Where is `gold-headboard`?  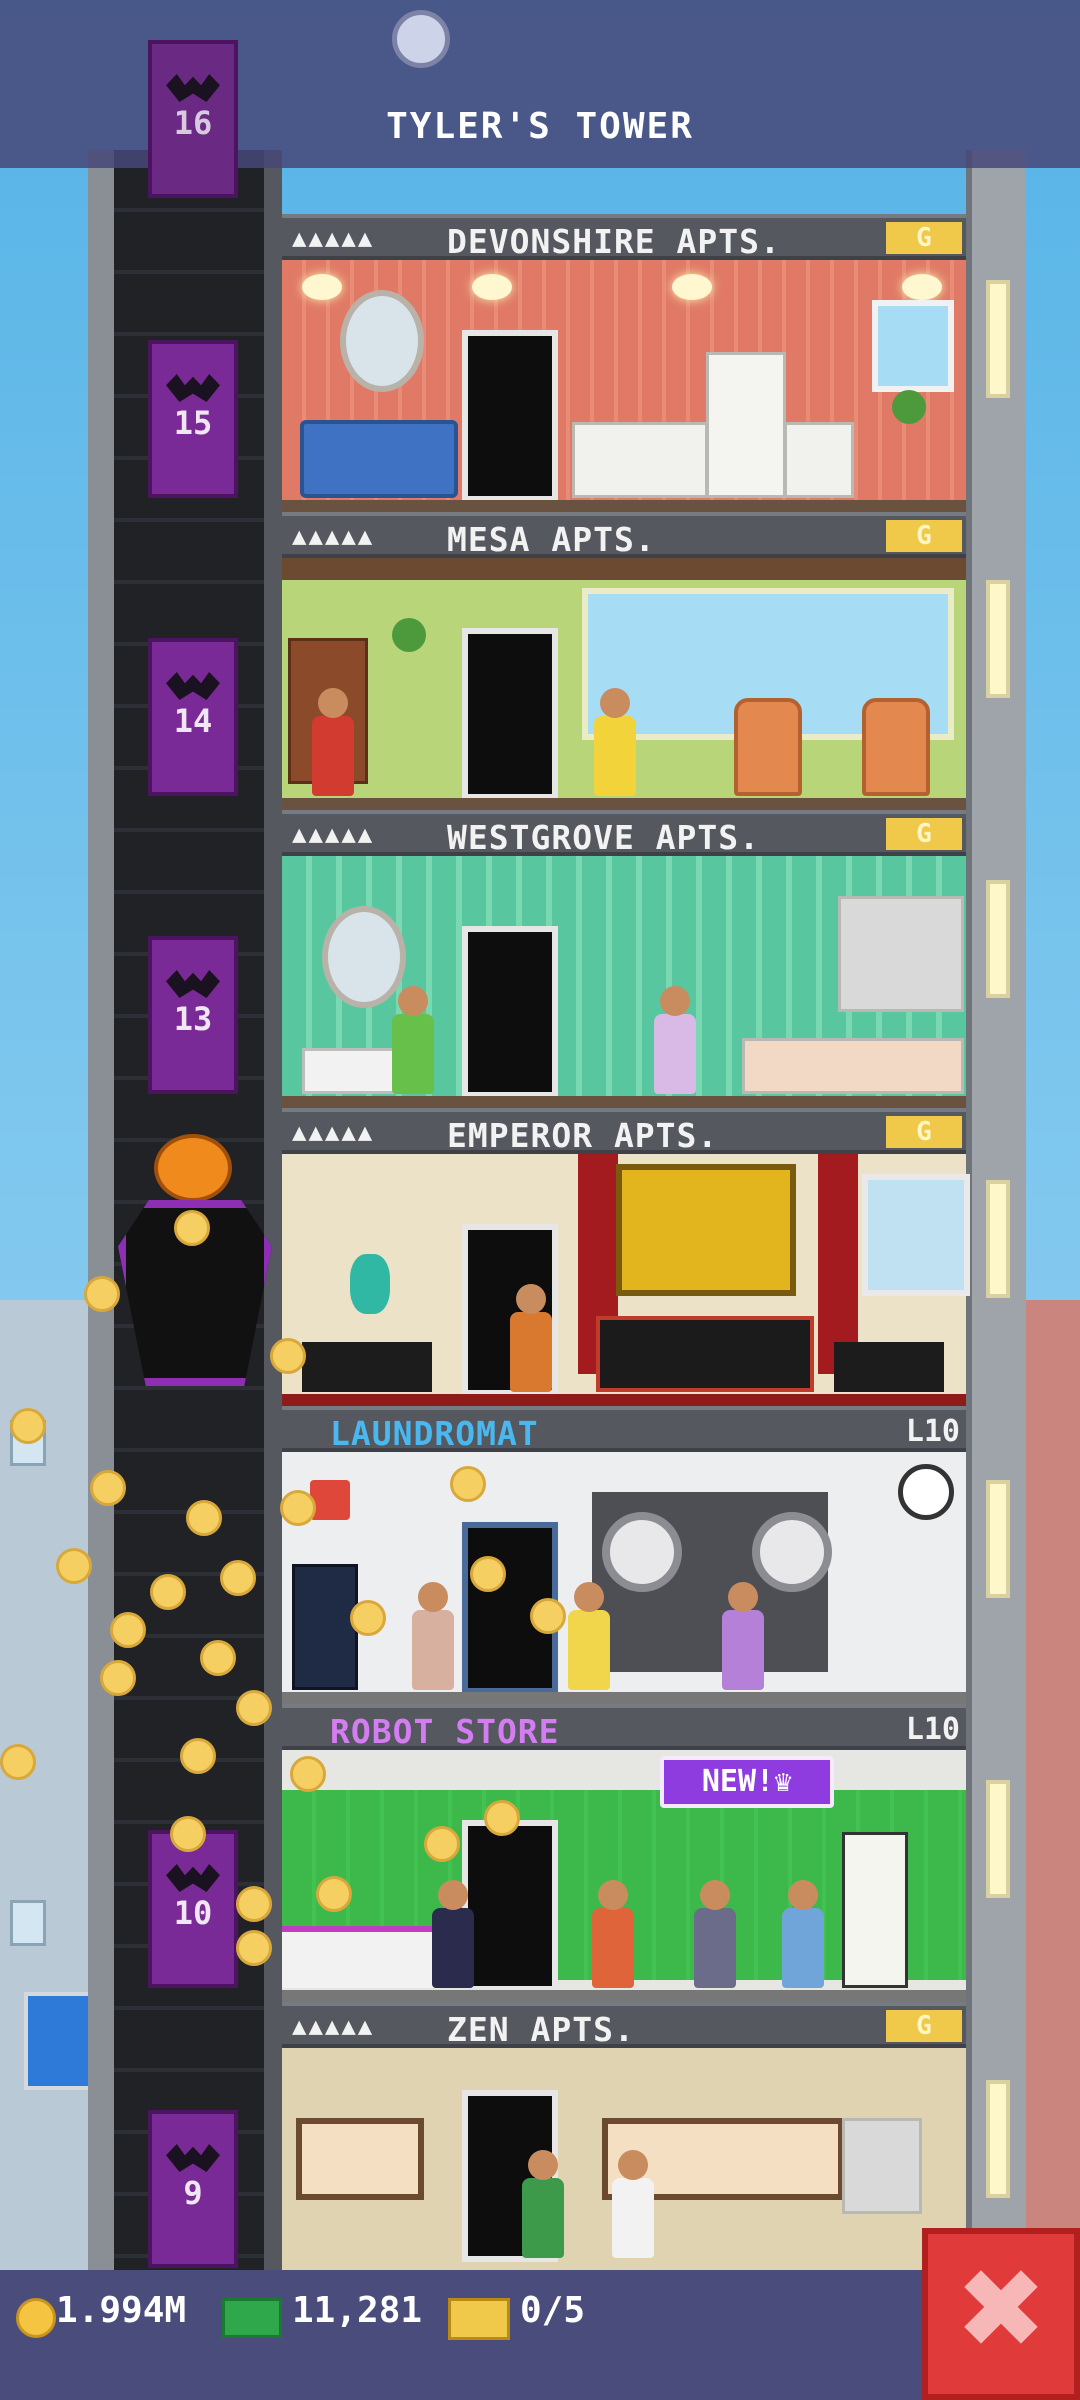
gold-headboard is located at coordinates (706, 1230).